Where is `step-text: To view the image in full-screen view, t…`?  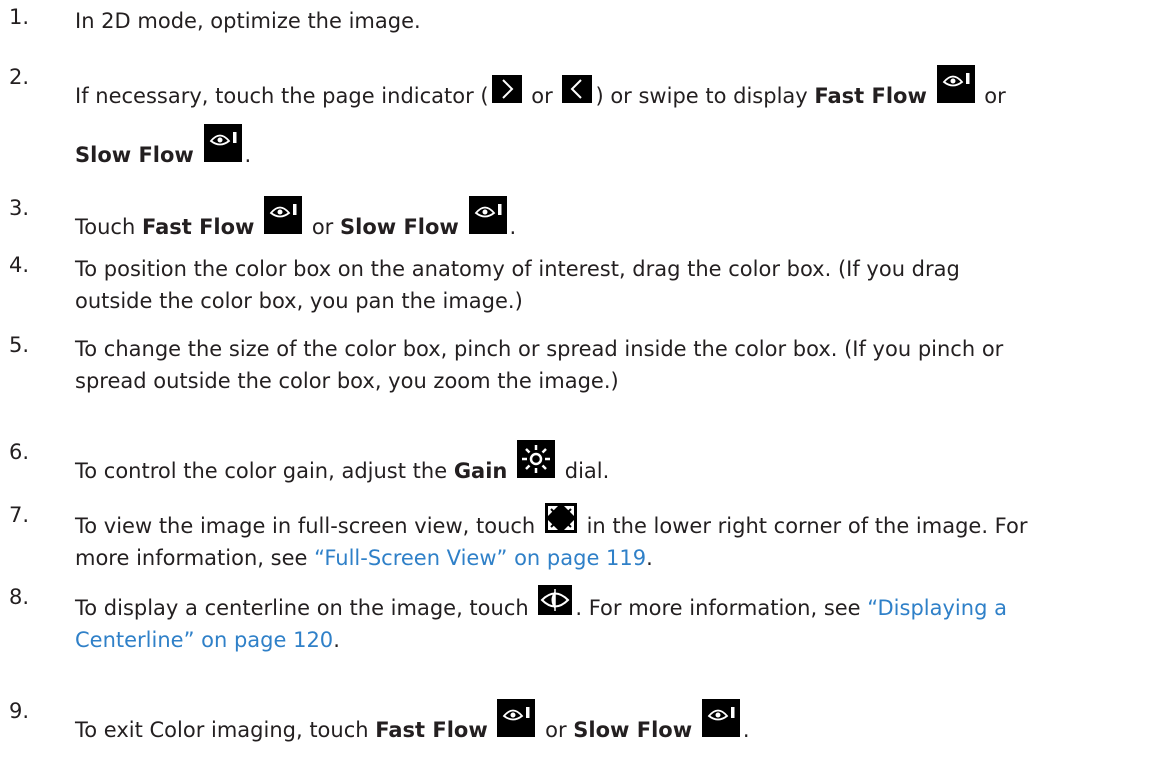
step-text: To view the image in full-screen view, t… is located at coordinates (308, 526).